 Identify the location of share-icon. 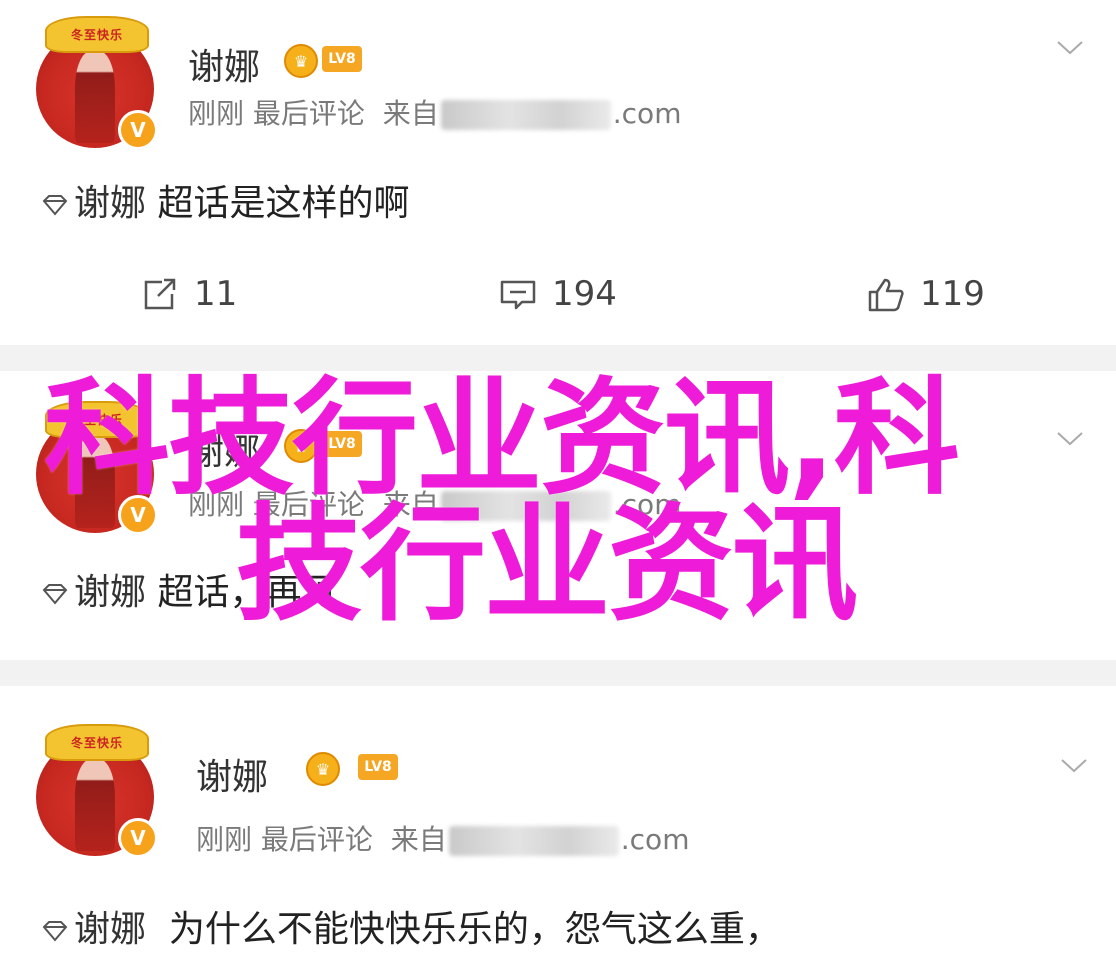
(160, 294).